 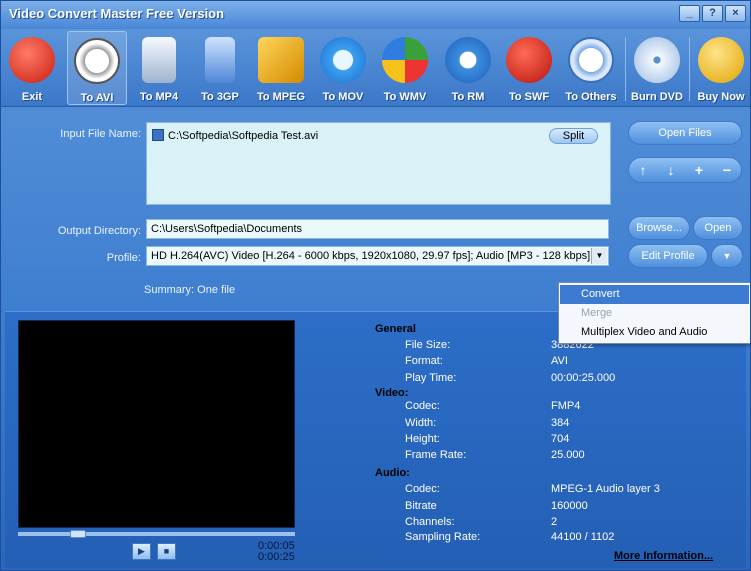 I want to click on output-directory-label: Output Directory:, so click(x=99, y=231).